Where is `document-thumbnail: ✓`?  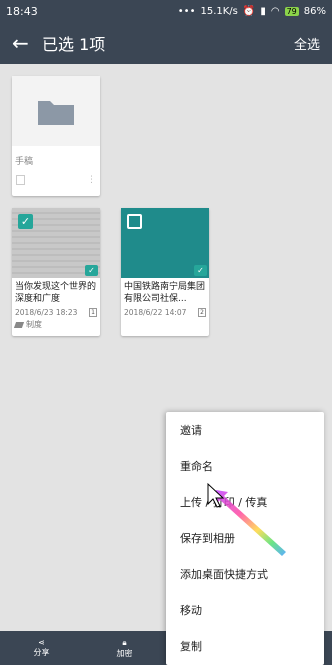
document-thumbnail: ✓ is located at coordinates (165, 243).